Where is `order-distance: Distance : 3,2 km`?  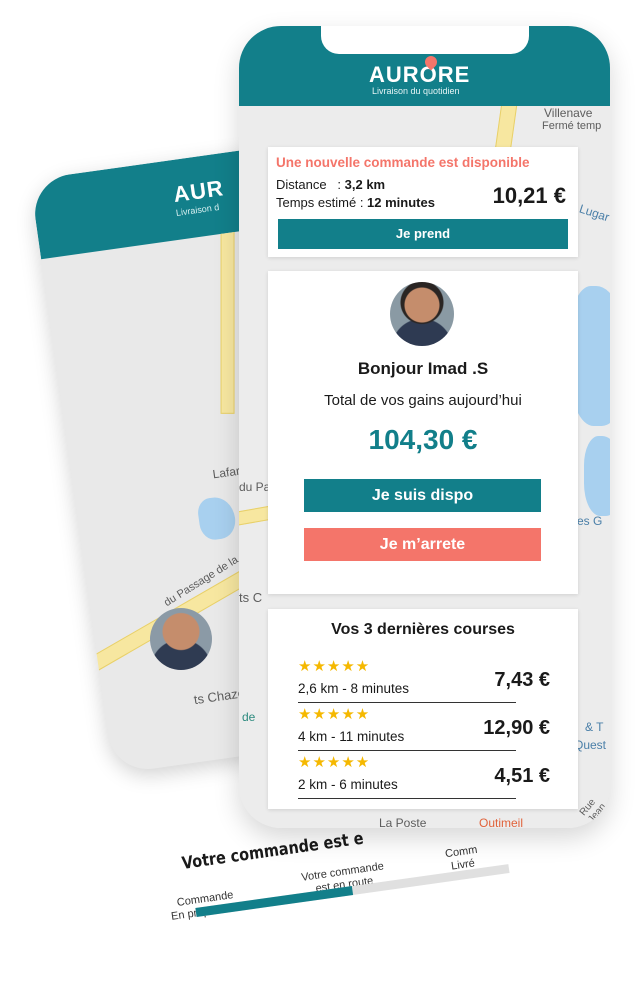 order-distance: Distance : 3,2 km is located at coordinates (331, 184).